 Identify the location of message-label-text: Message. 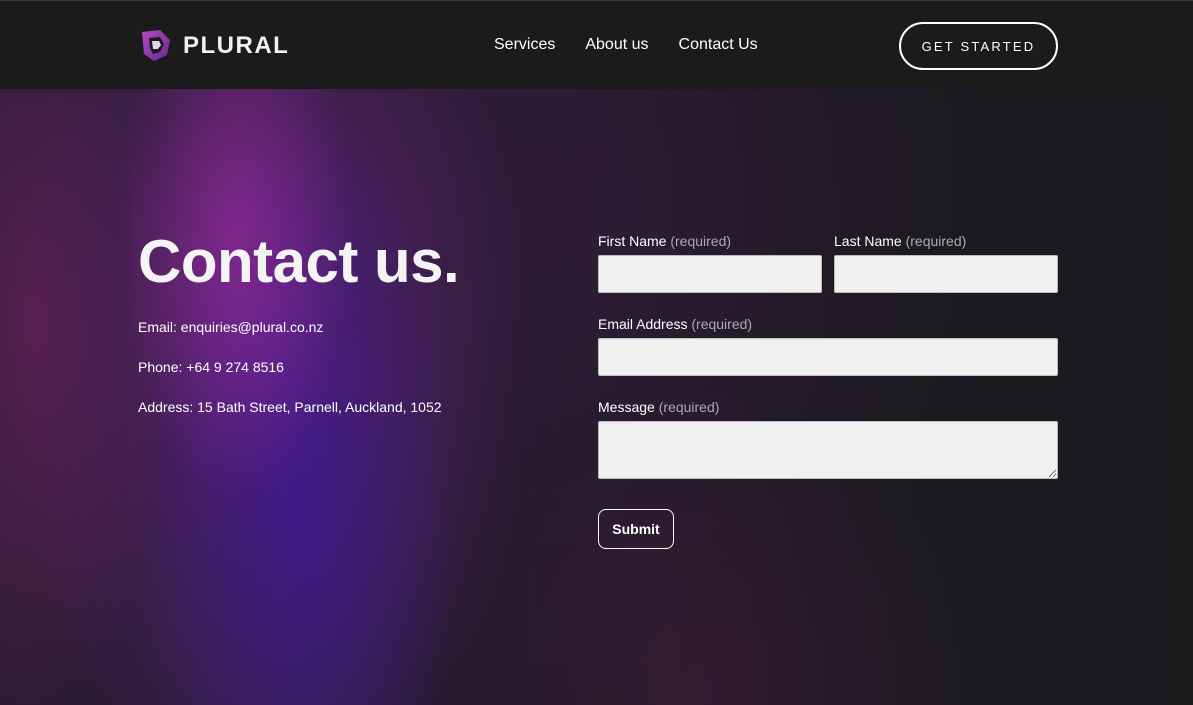
(626, 407).